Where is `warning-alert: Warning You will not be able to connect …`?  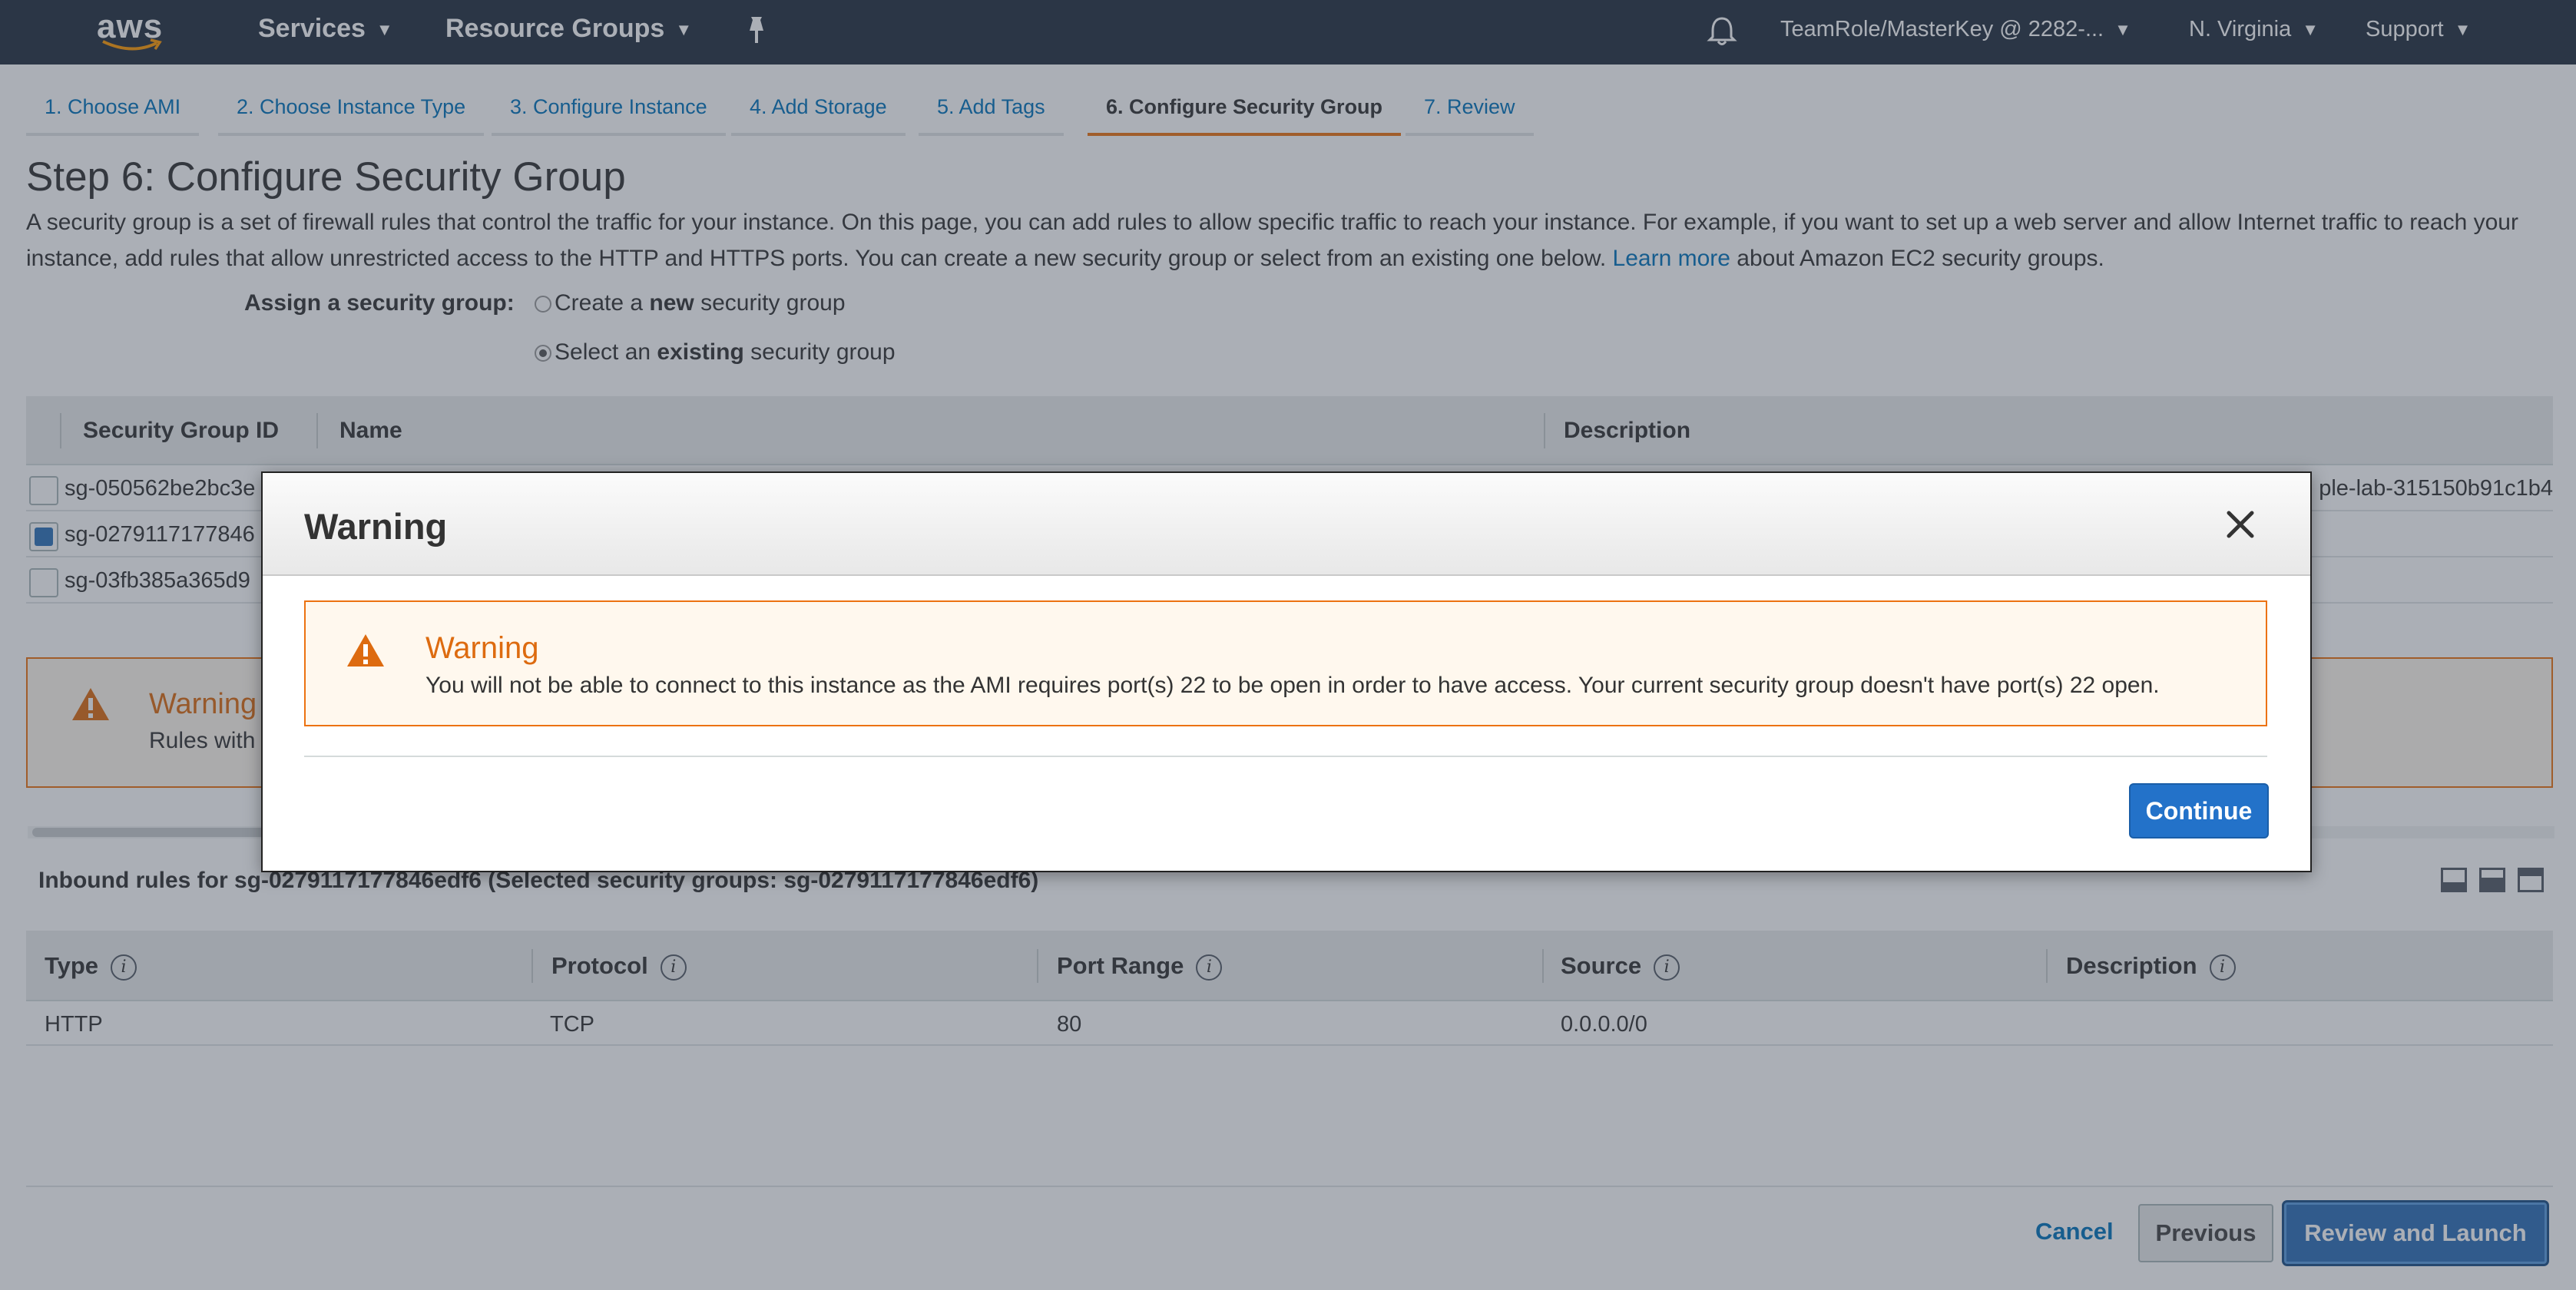
warning-alert: Warning You will not be able to connect … is located at coordinates (1285, 663).